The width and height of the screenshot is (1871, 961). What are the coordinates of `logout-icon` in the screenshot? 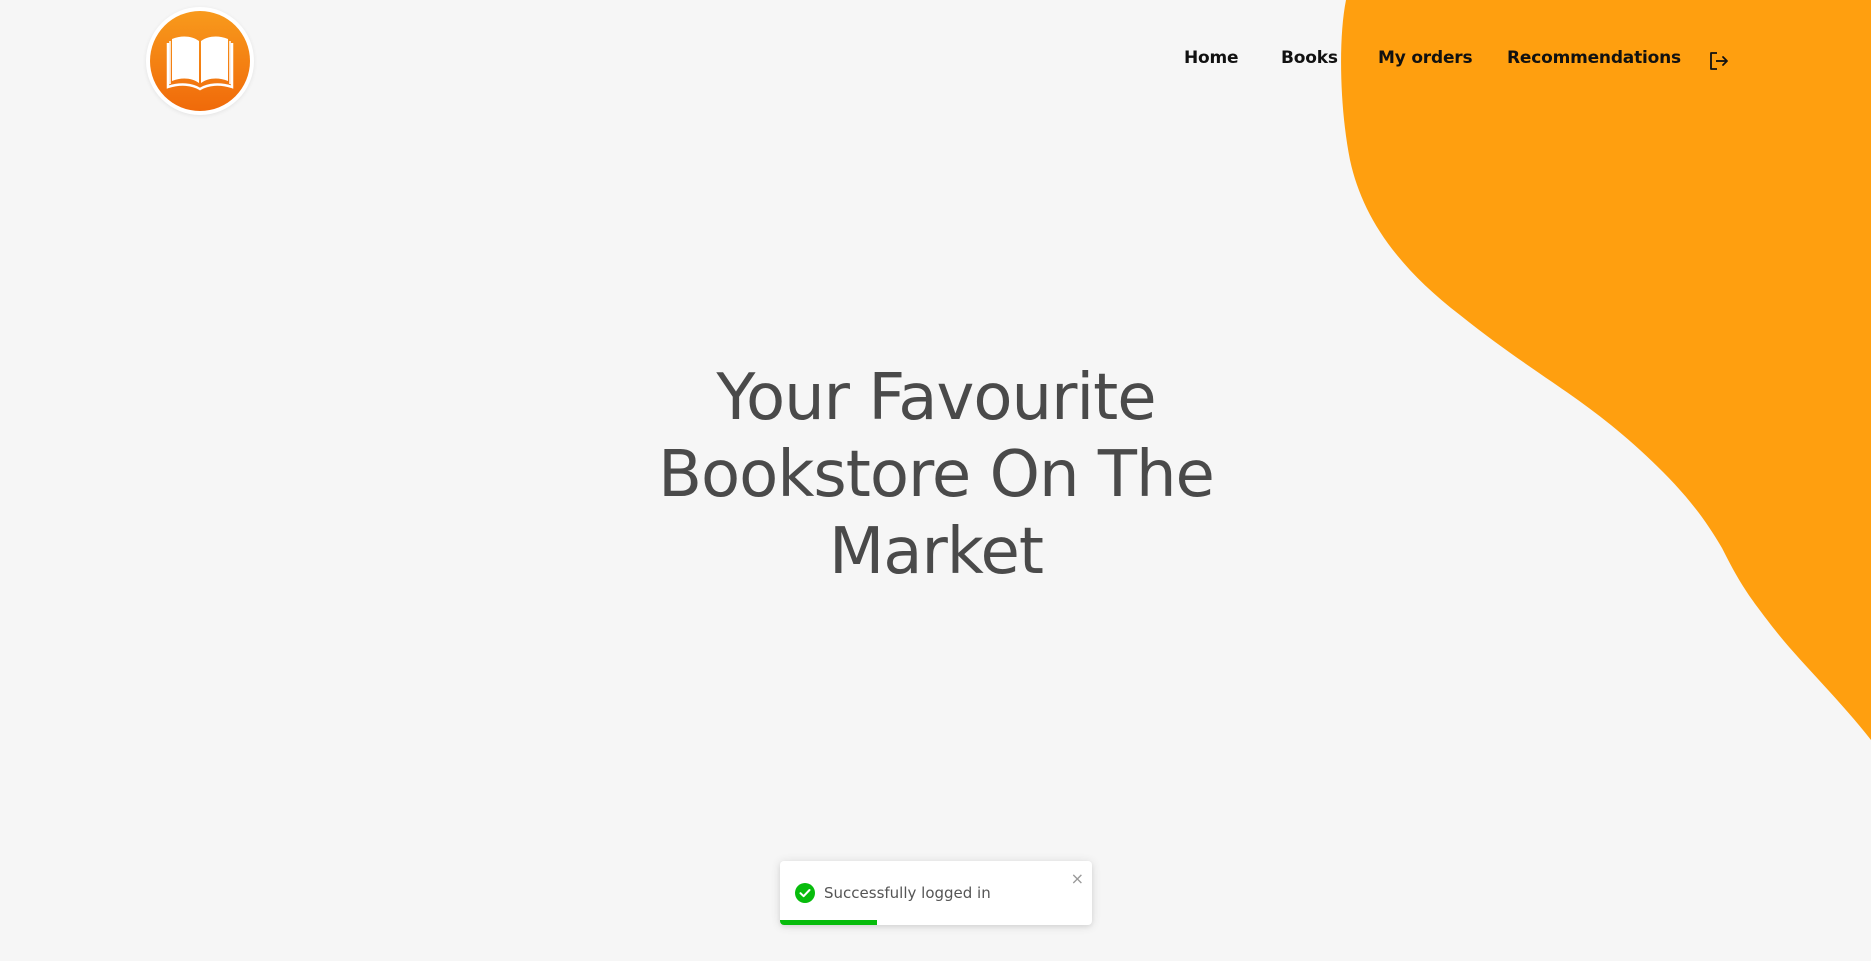 It's located at (1719, 61).